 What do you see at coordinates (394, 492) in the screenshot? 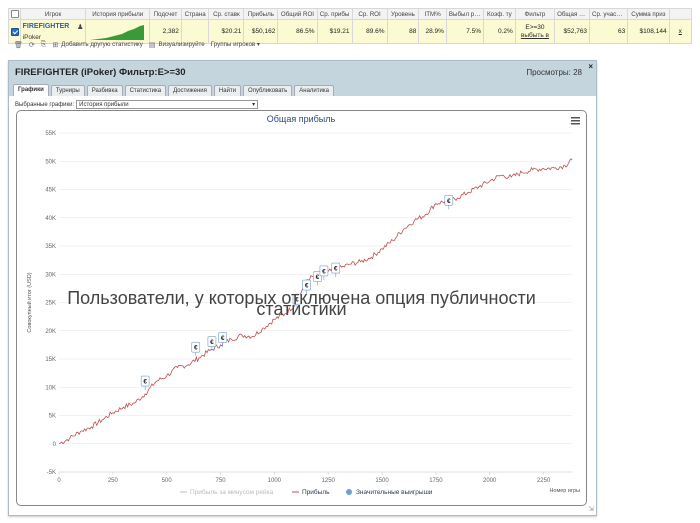
I see `legend-label: Значительные выигрыши` at bounding box center [394, 492].